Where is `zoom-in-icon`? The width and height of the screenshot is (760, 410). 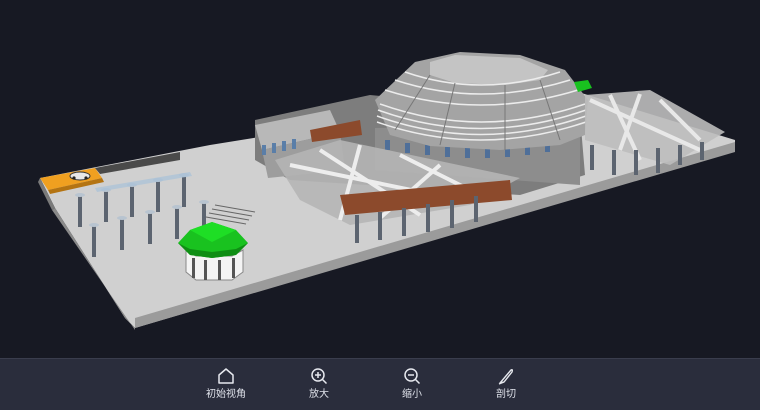
zoom-in-icon is located at coordinates (319, 376).